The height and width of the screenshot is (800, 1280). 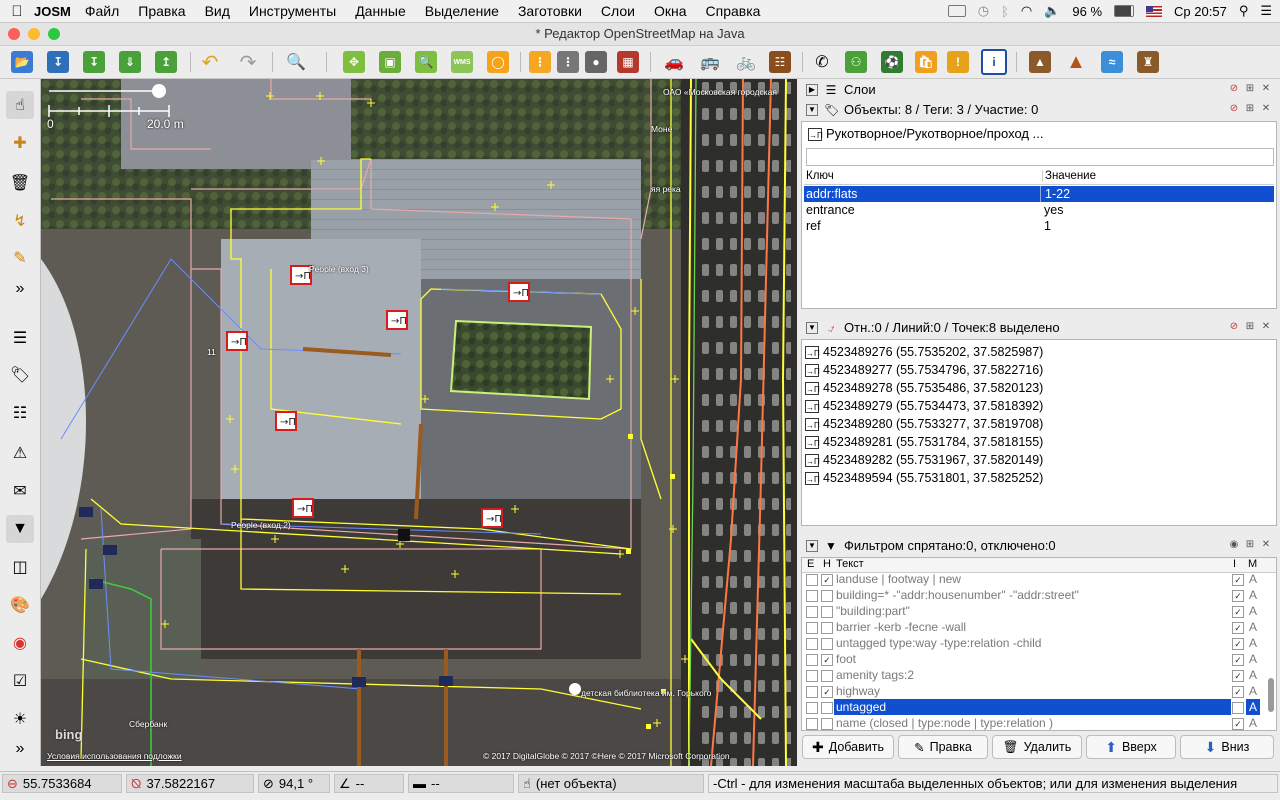 What do you see at coordinates (462, 11) in the screenshot?
I see `menu-selection: Выделение` at bounding box center [462, 11].